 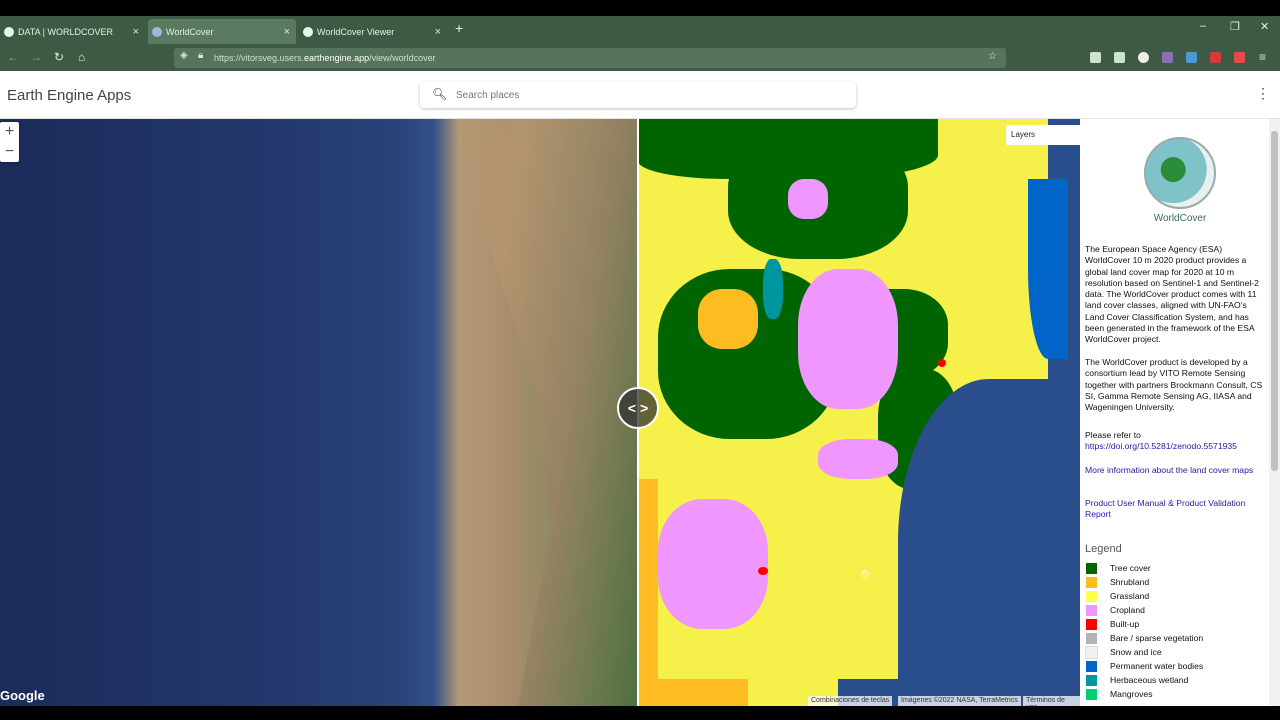 What do you see at coordinates (1215, 57) in the screenshot?
I see `adblock-icon` at bounding box center [1215, 57].